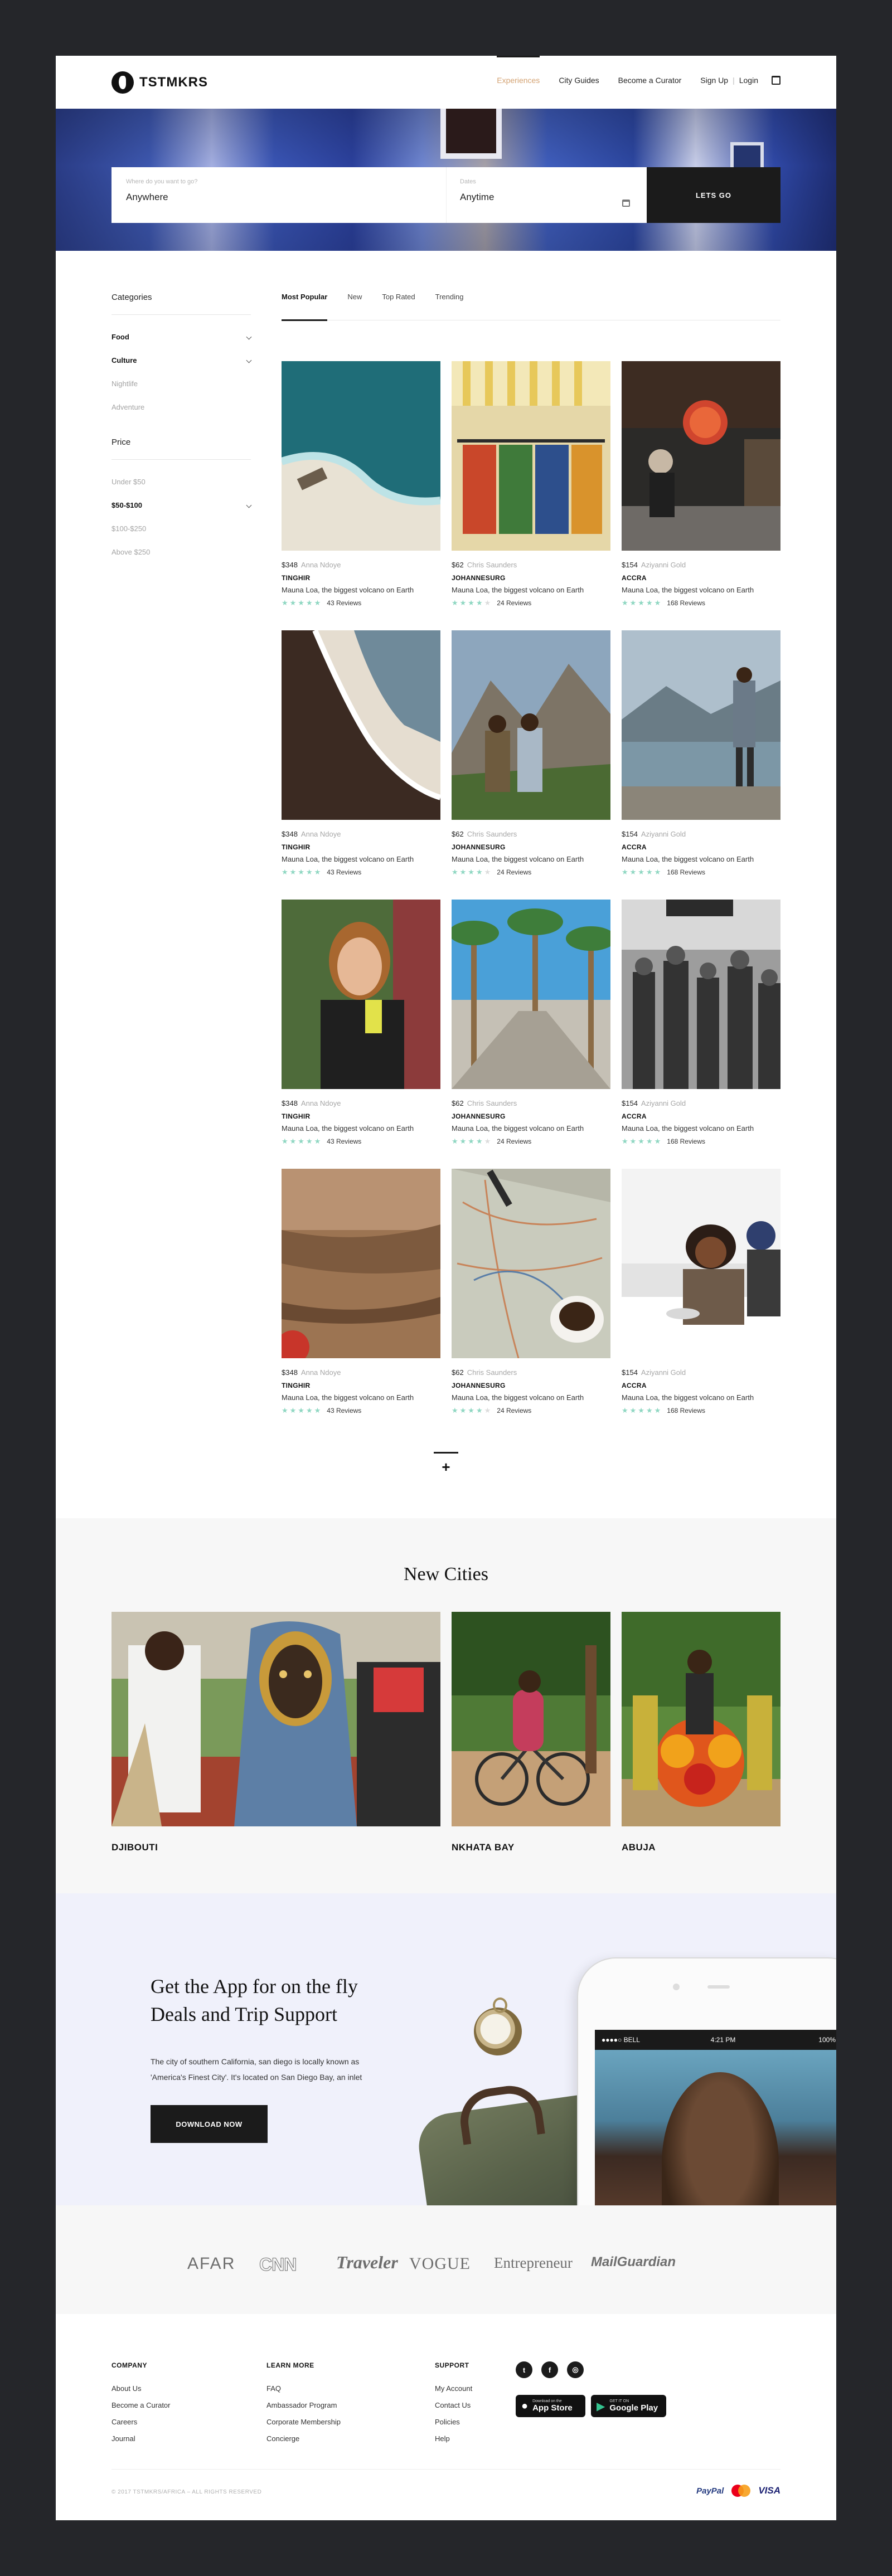  Describe the element at coordinates (550, 2406) in the screenshot. I see `app-store-button: ● Download on the App Store` at that location.